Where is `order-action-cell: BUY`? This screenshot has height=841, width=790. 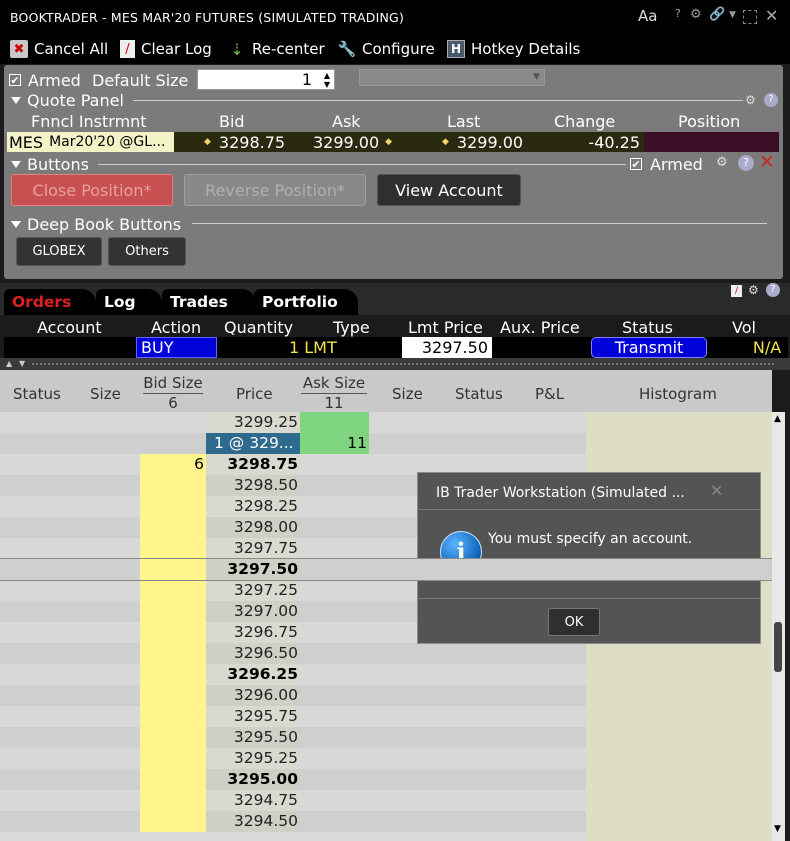 order-action-cell: BUY is located at coordinates (176, 347).